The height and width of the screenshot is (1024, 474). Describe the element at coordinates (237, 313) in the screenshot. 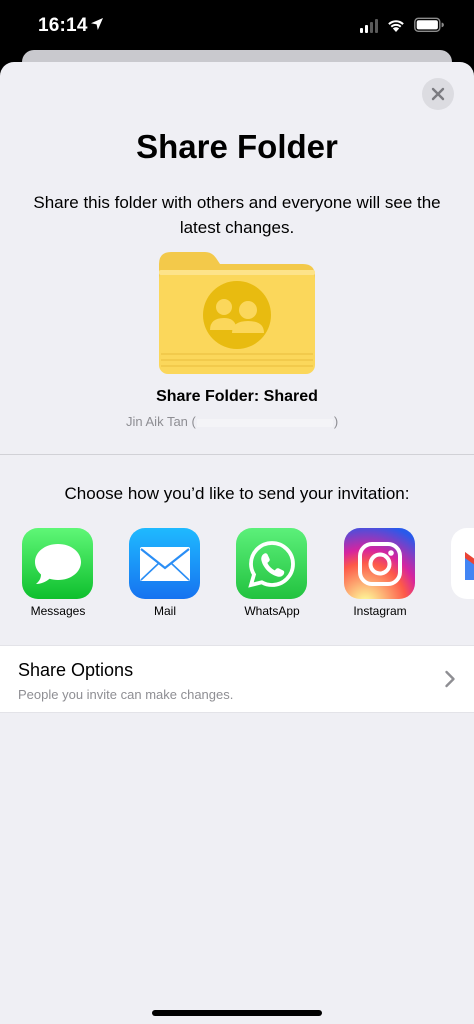

I see `shared-folder-icon` at that location.